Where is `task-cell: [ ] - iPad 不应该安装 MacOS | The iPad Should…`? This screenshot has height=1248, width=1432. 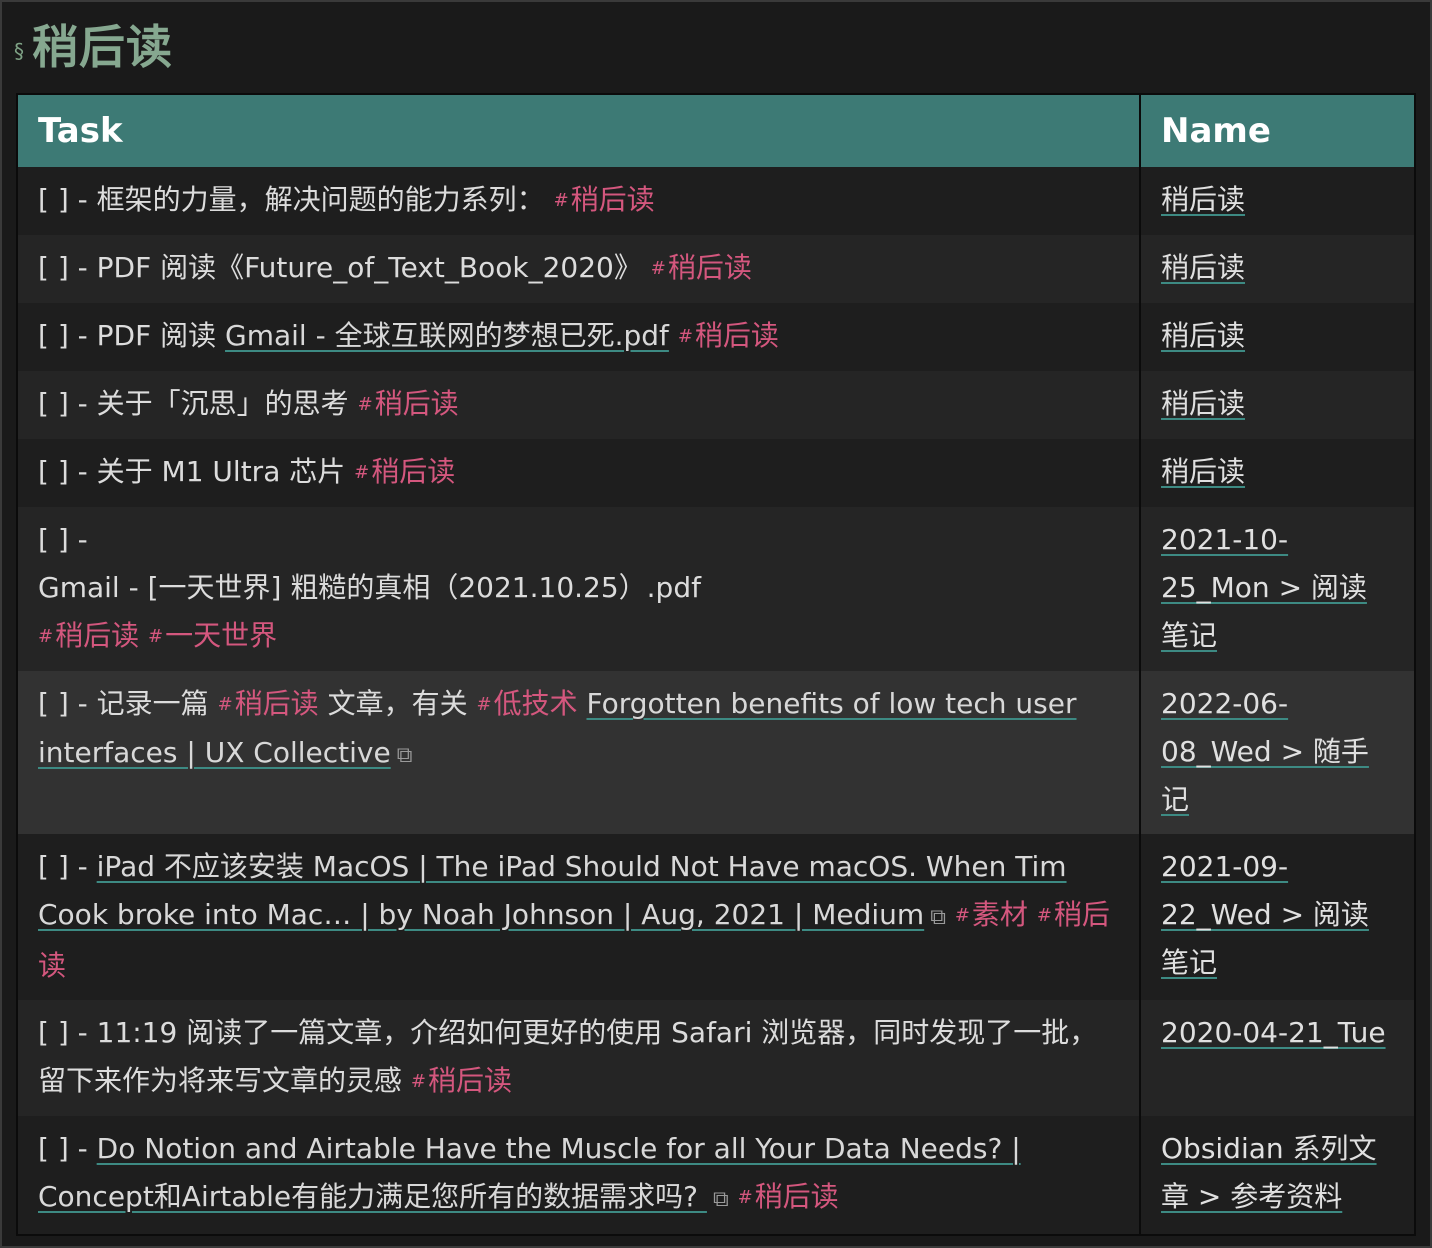 task-cell: [ ] - iPad 不应该安装 MacOS | The iPad Should… is located at coordinates (579, 917).